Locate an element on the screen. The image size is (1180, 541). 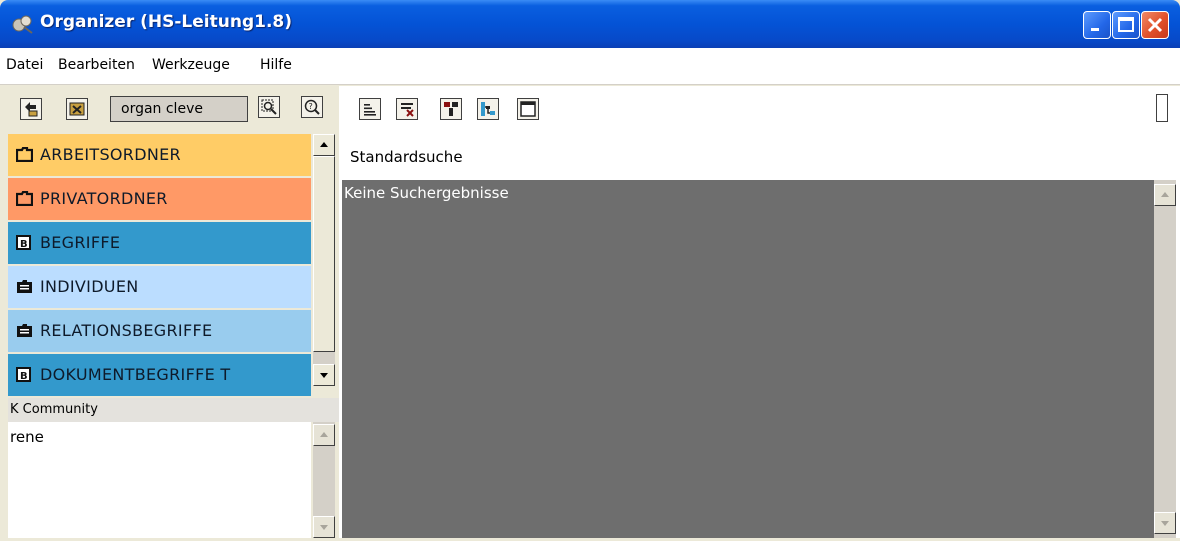
back-up-button is located at coordinates (31, 109).